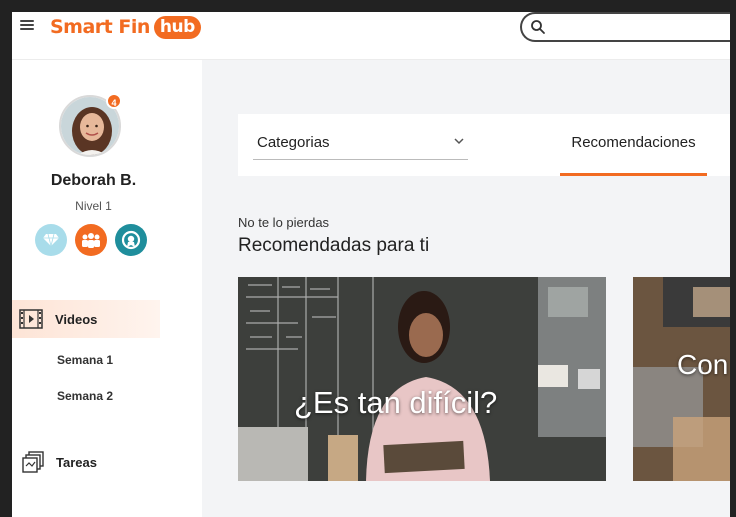 The width and height of the screenshot is (736, 517). What do you see at coordinates (85, 396) in the screenshot?
I see `sidebar-item-semana-2: Semana 2` at bounding box center [85, 396].